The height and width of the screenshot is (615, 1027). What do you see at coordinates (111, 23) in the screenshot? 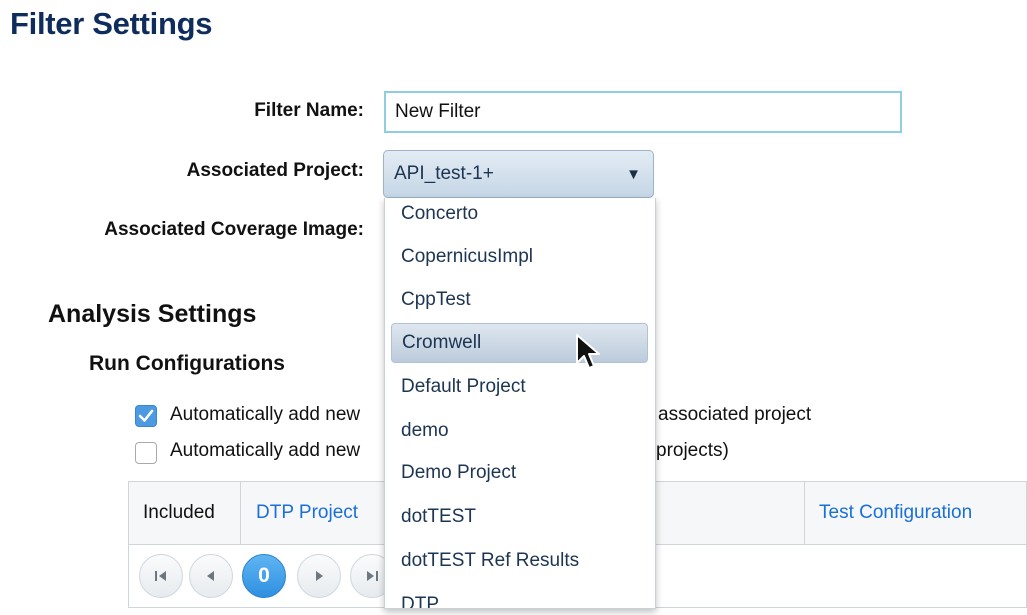
I see `page-title: Filter Settings` at bounding box center [111, 23].